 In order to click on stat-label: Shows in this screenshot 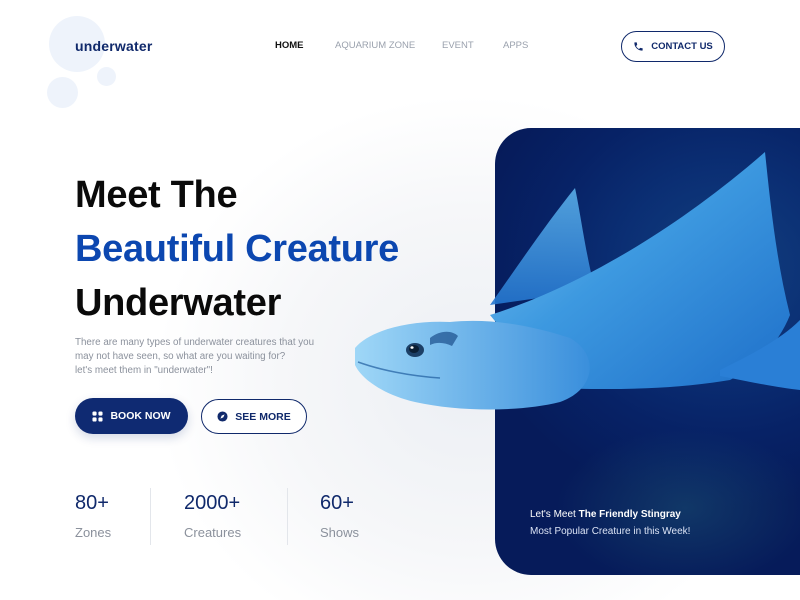, I will do `click(340, 532)`.